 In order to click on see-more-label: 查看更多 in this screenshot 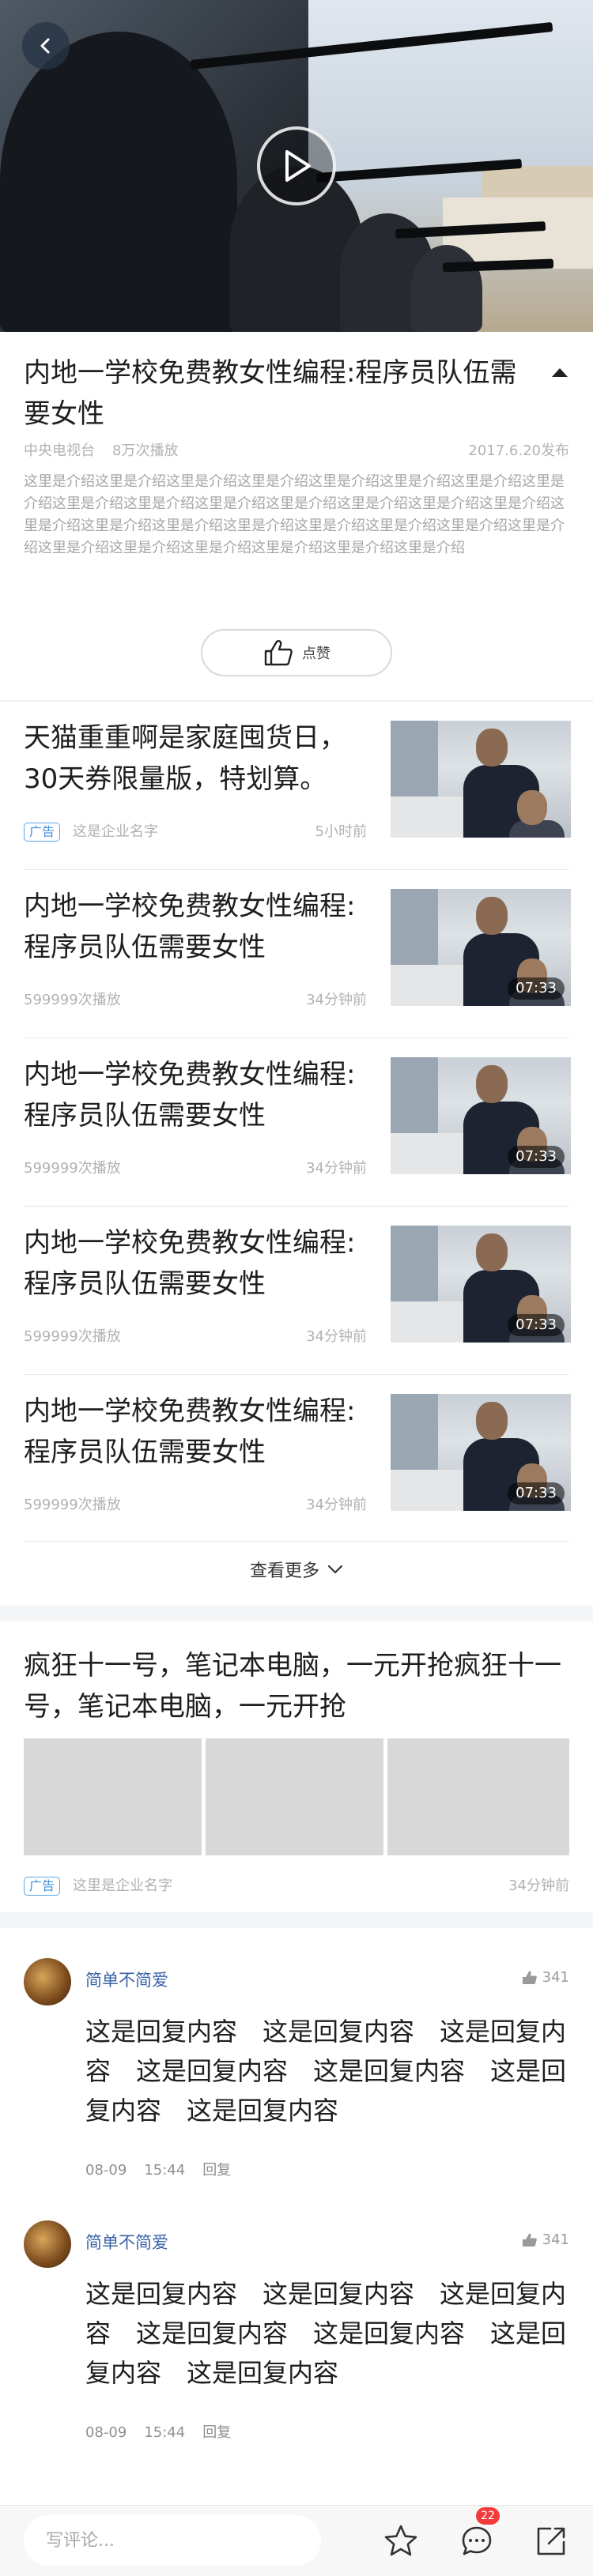, I will do `click(284, 1571)`.